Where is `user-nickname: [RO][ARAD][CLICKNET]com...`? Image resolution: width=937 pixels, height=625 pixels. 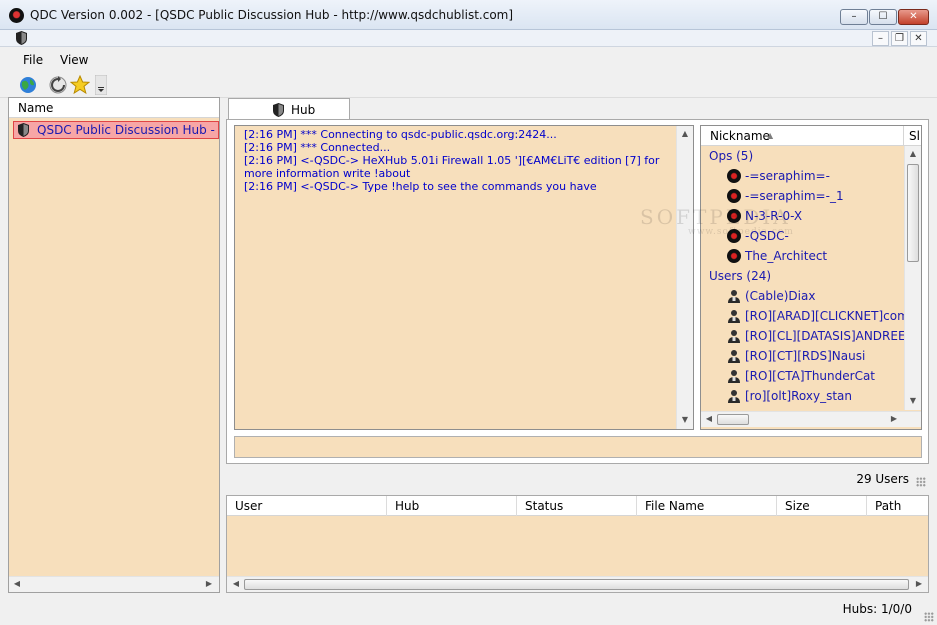
user-nickname: [RO][ARAD][CLICKNET]com... is located at coordinates (825, 316).